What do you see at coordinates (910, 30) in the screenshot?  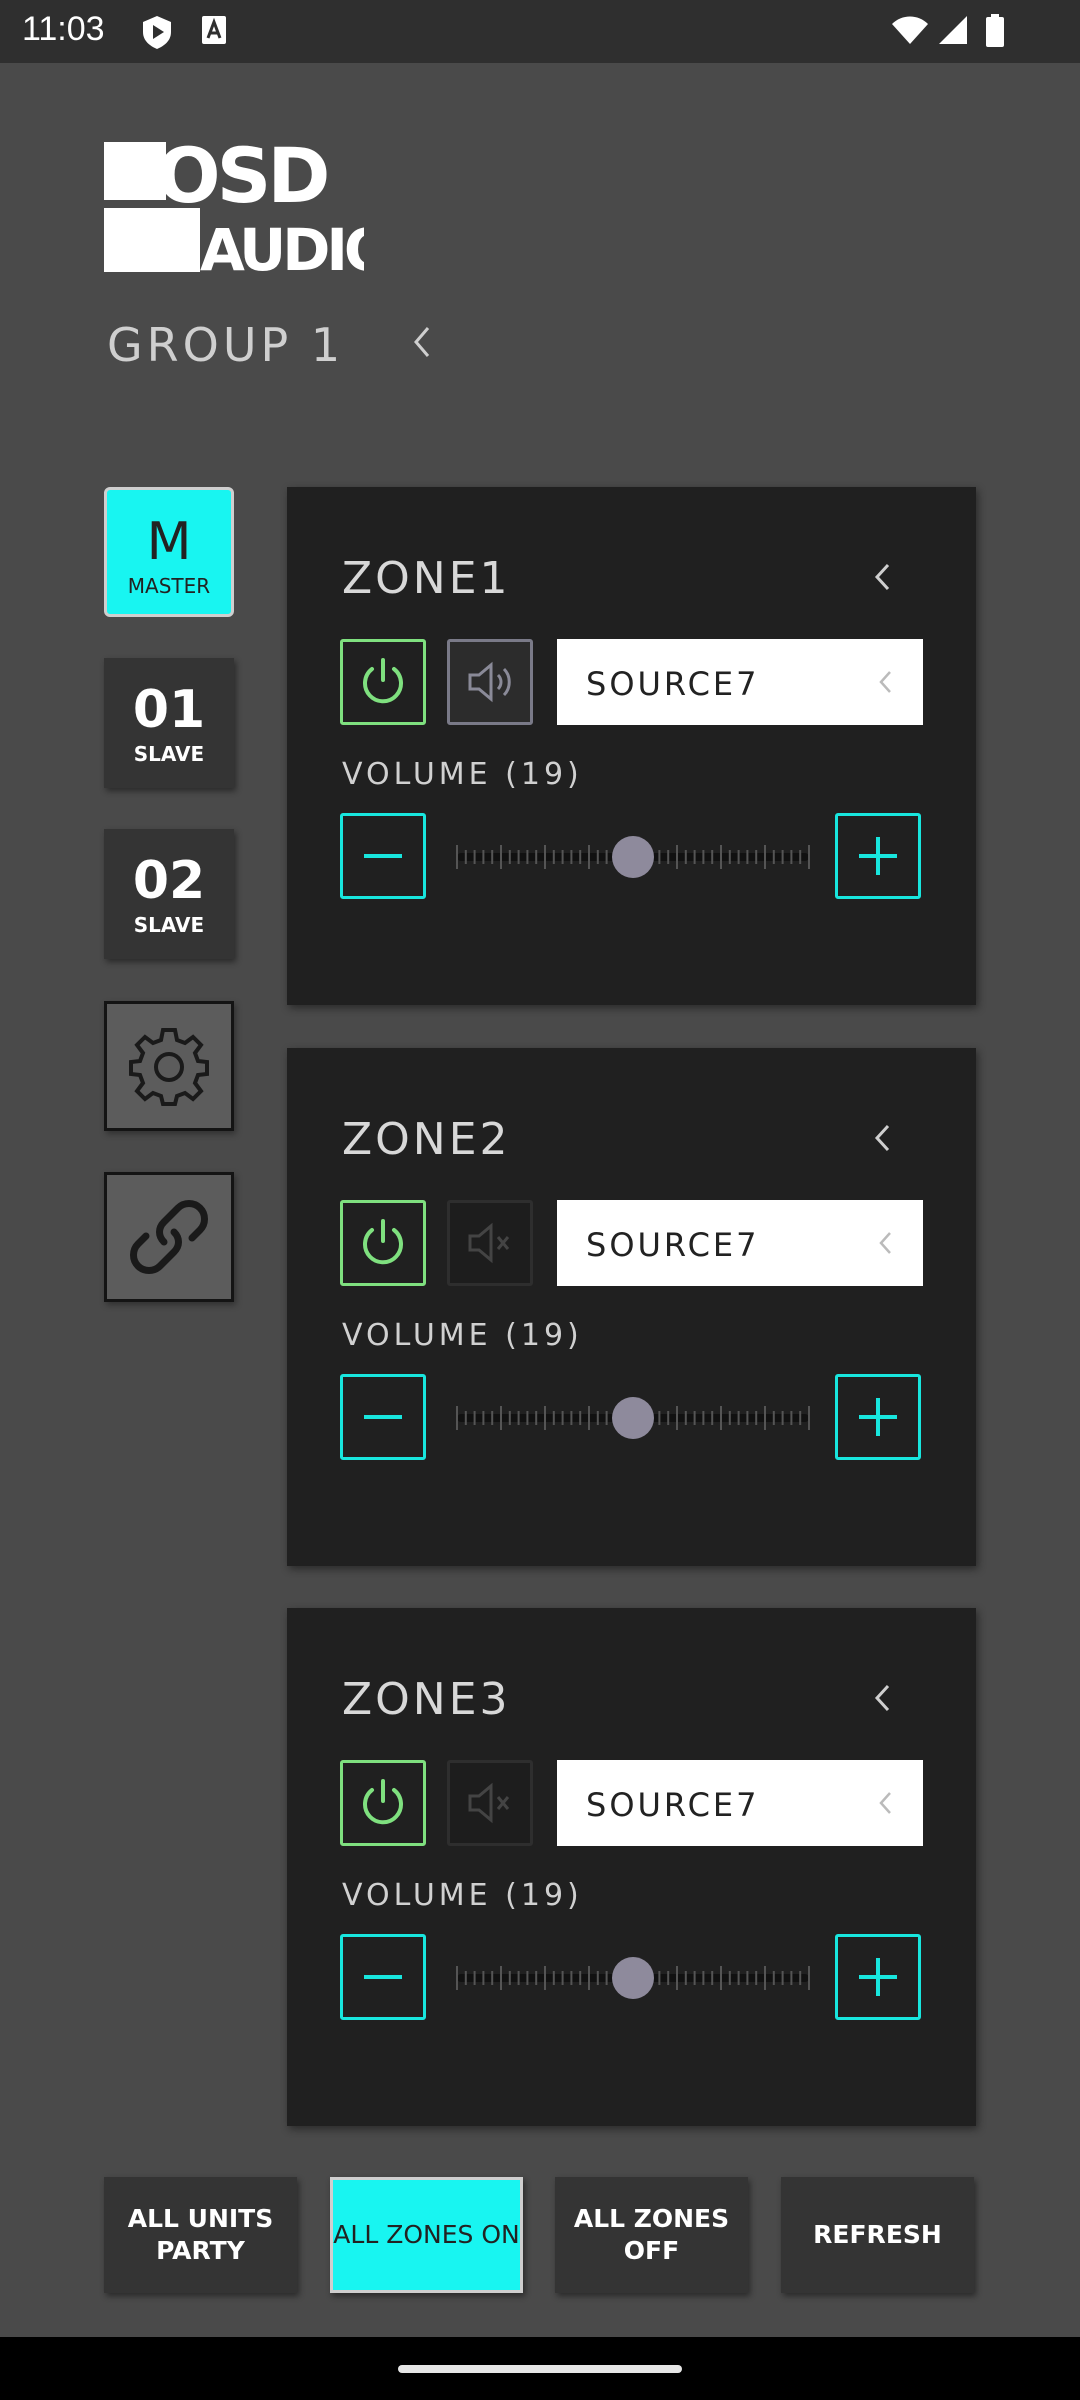 I see `wifi-icon` at bounding box center [910, 30].